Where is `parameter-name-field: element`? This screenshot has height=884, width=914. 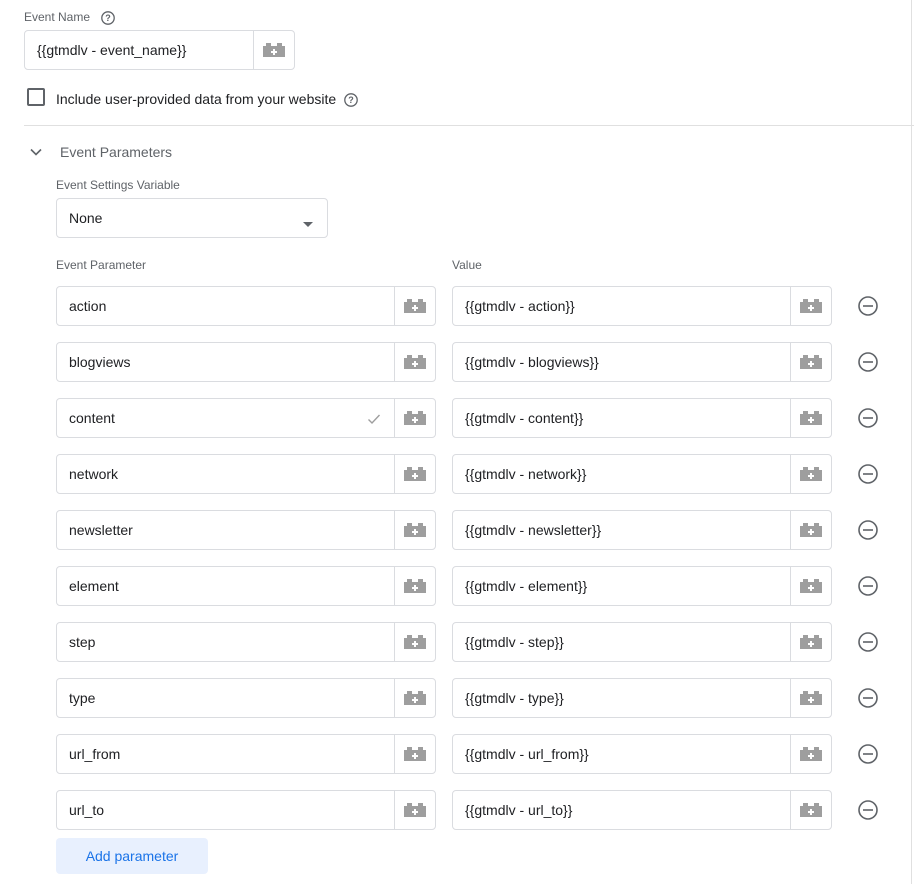
parameter-name-field: element is located at coordinates (246, 586).